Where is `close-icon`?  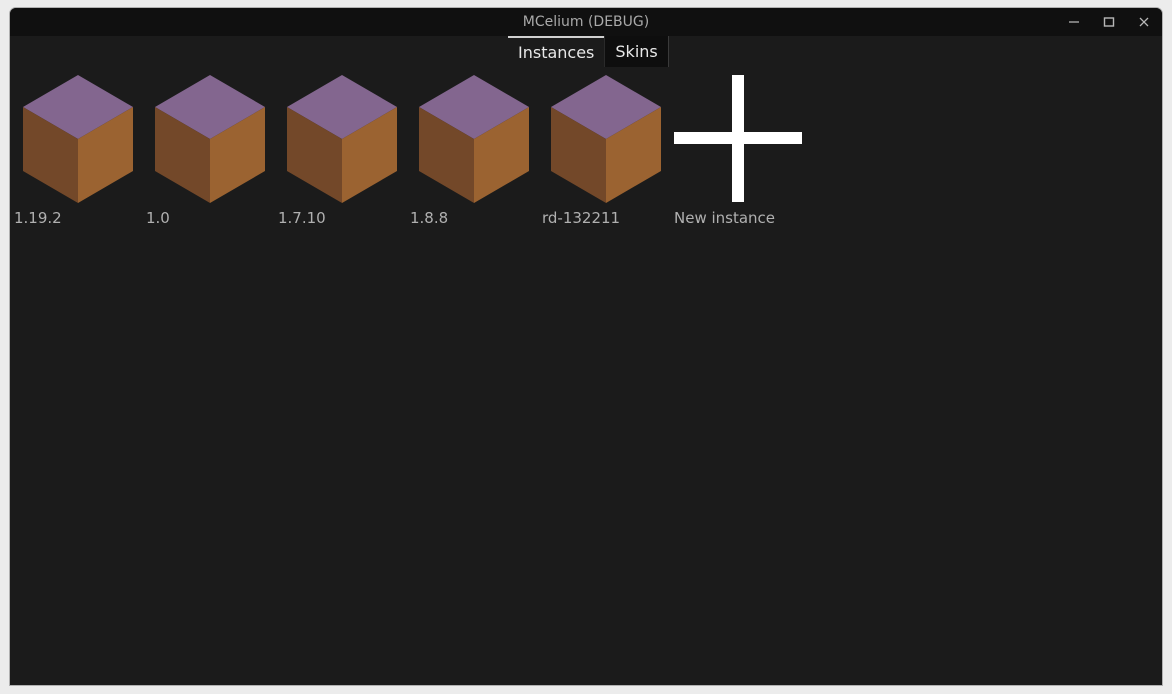
close-icon is located at coordinates (1144, 22).